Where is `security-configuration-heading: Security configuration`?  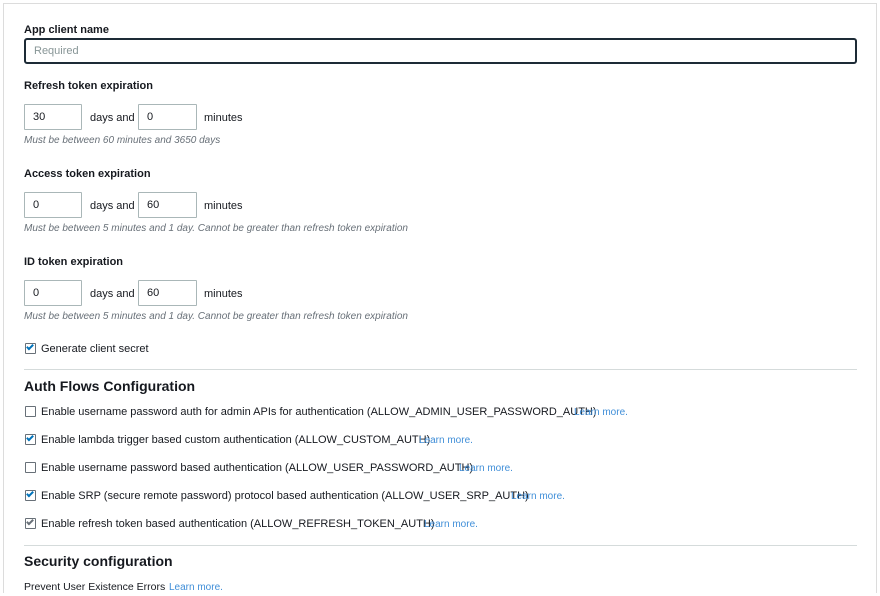
security-configuration-heading: Security configuration is located at coordinates (98, 561).